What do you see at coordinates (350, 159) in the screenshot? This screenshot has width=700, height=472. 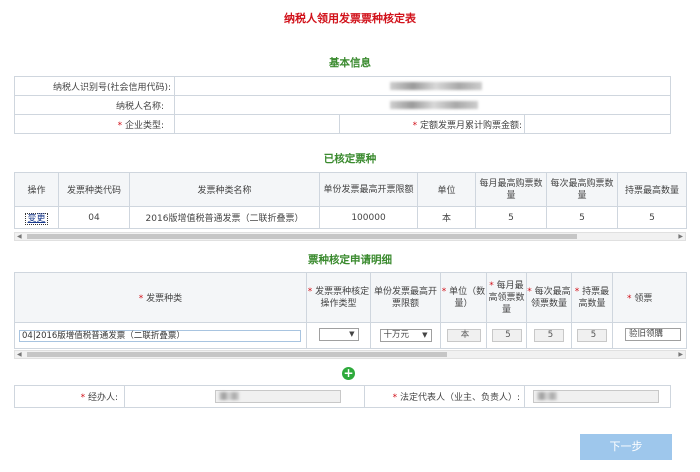 I see `approved-section-title: 已核定票种` at bounding box center [350, 159].